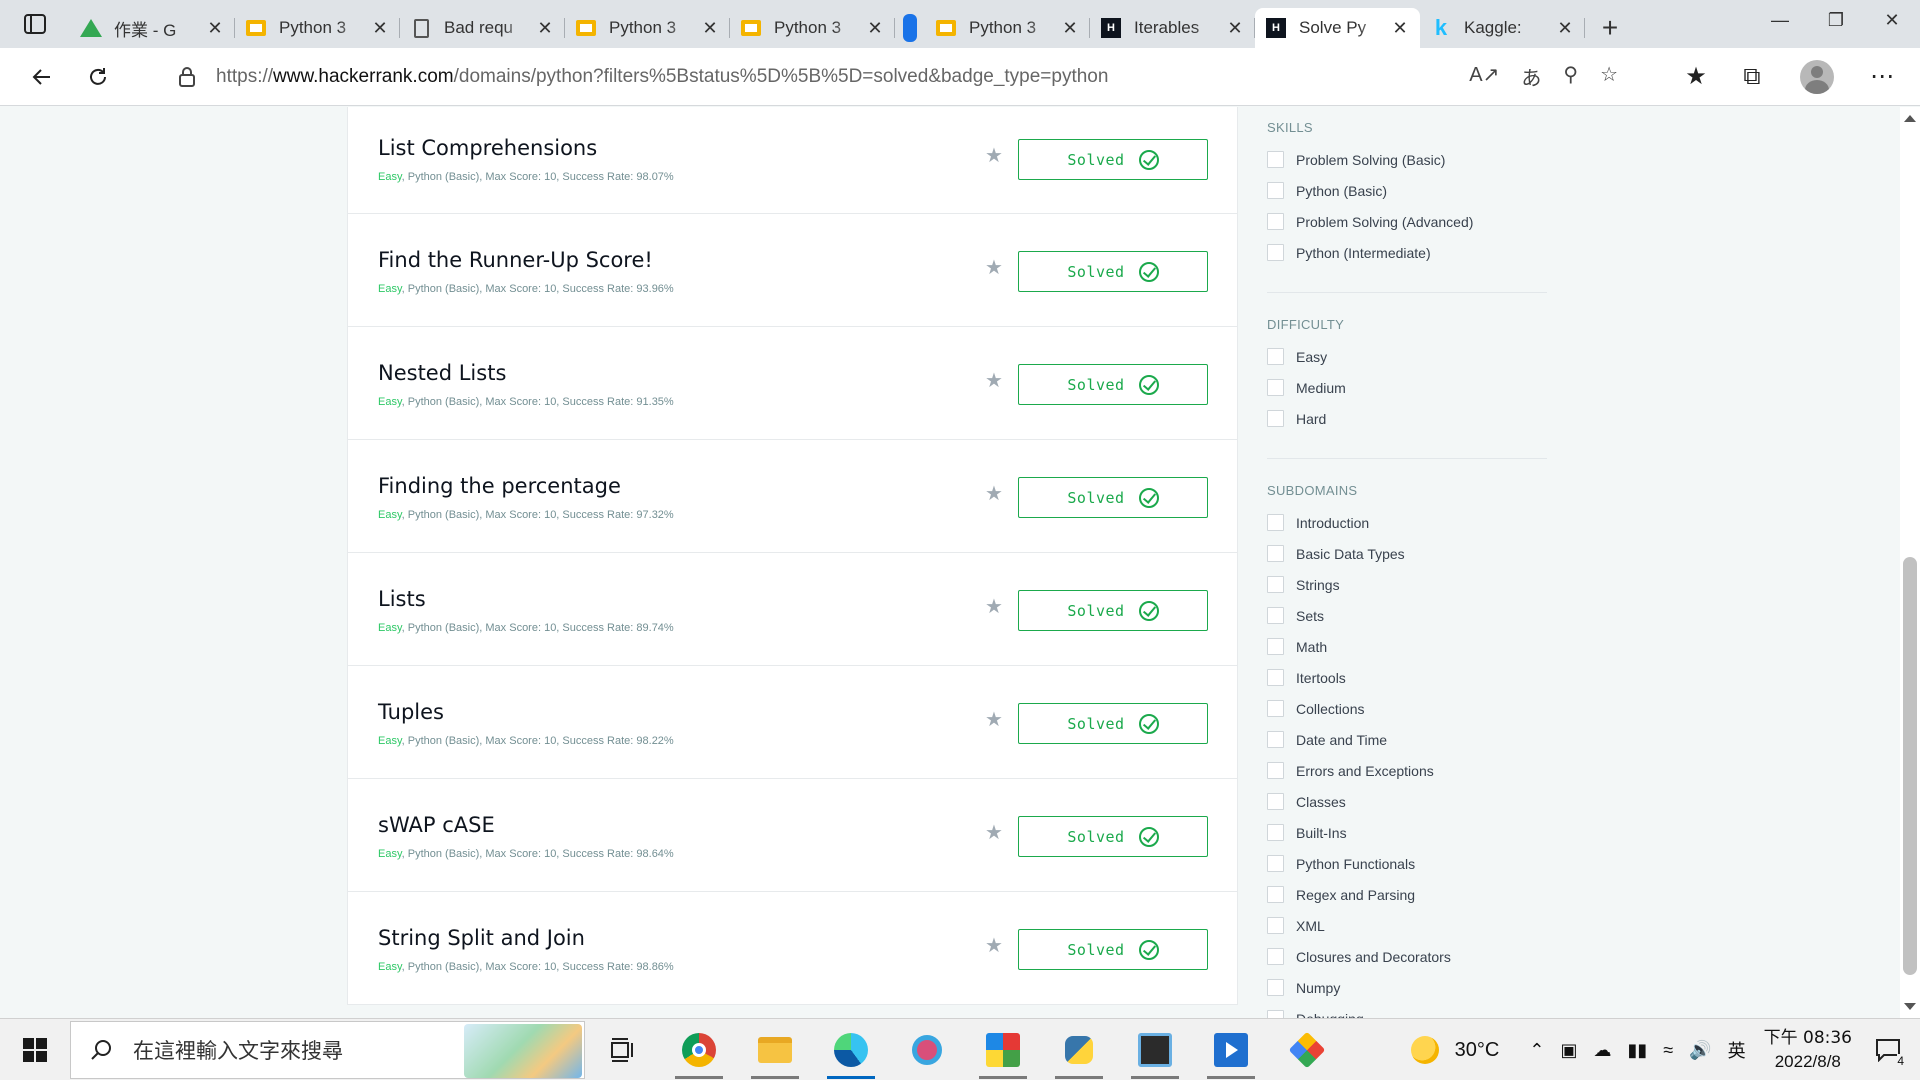 The height and width of the screenshot is (1080, 1920). Describe the element at coordinates (481, 938) in the screenshot. I see `challenge-title: String Split and Join` at that location.